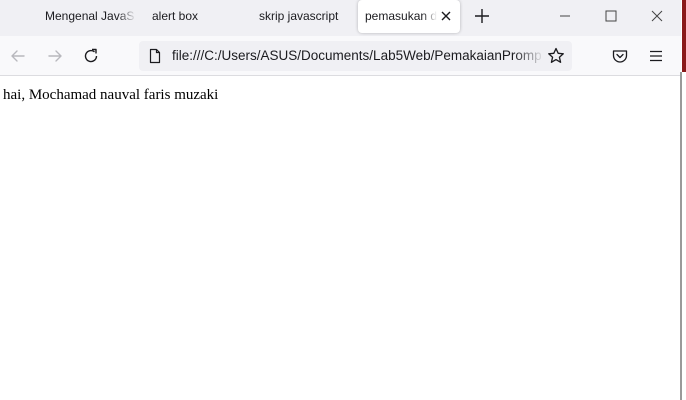  I want to click on arrow-right-icon, so click(55, 56).